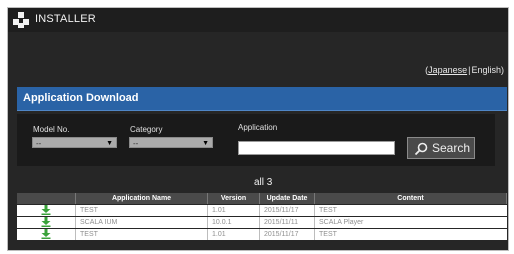  What do you see at coordinates (46, 198) in the screenshot?
I see `header-download` at bounding box center [46, 198].